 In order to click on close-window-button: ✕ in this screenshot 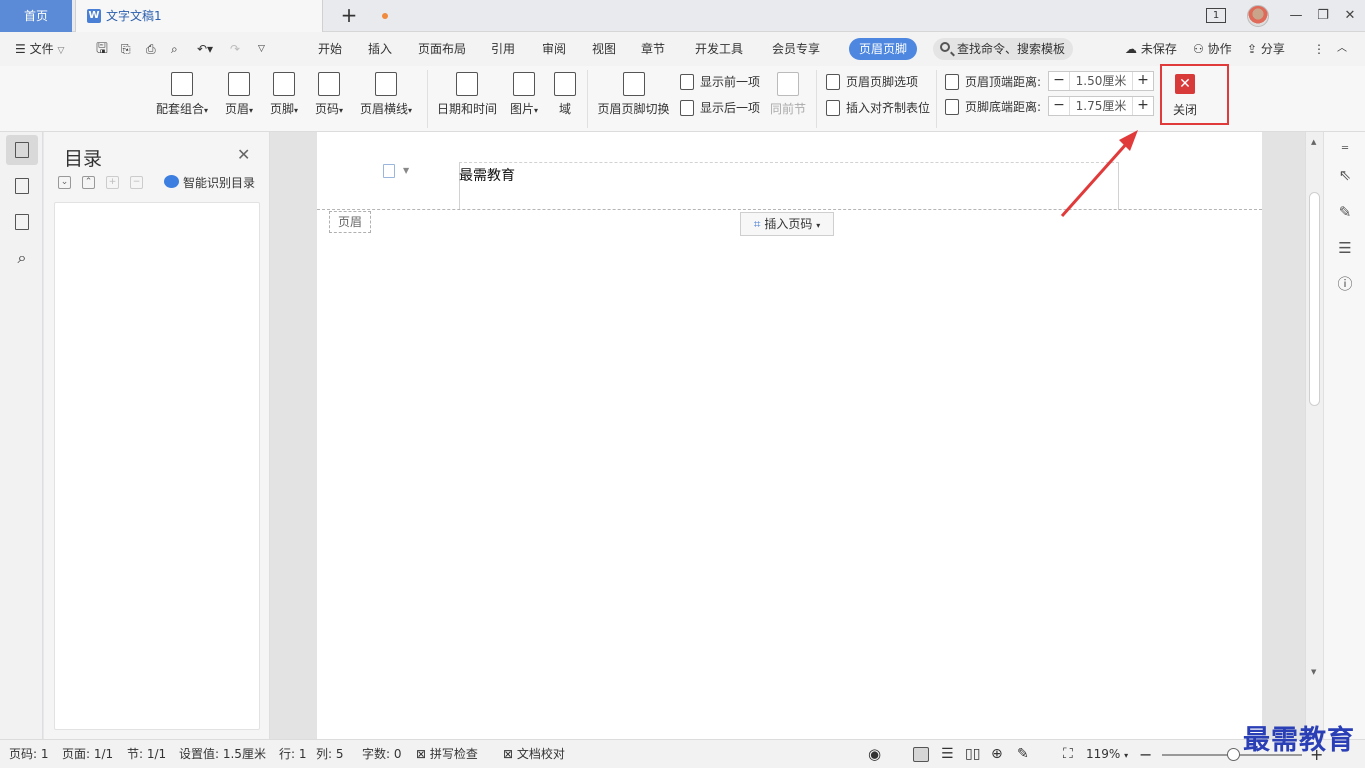, I will do `click(1350, 16)`.